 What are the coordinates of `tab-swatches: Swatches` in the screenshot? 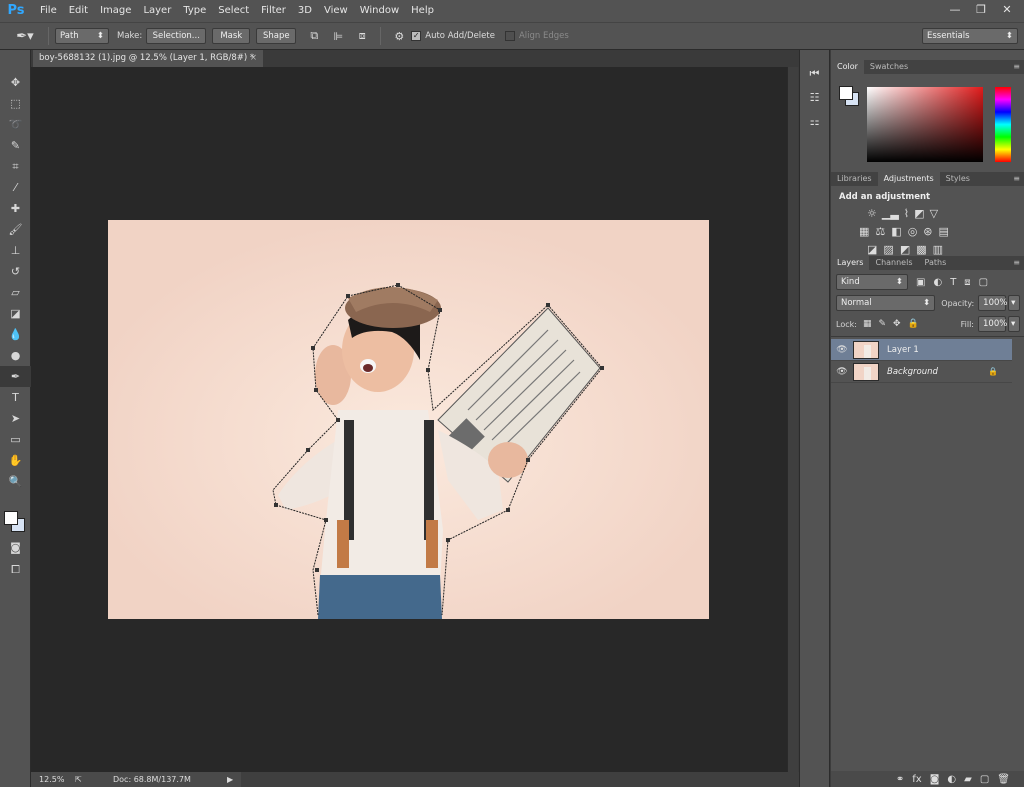 It's located at (889, 67).